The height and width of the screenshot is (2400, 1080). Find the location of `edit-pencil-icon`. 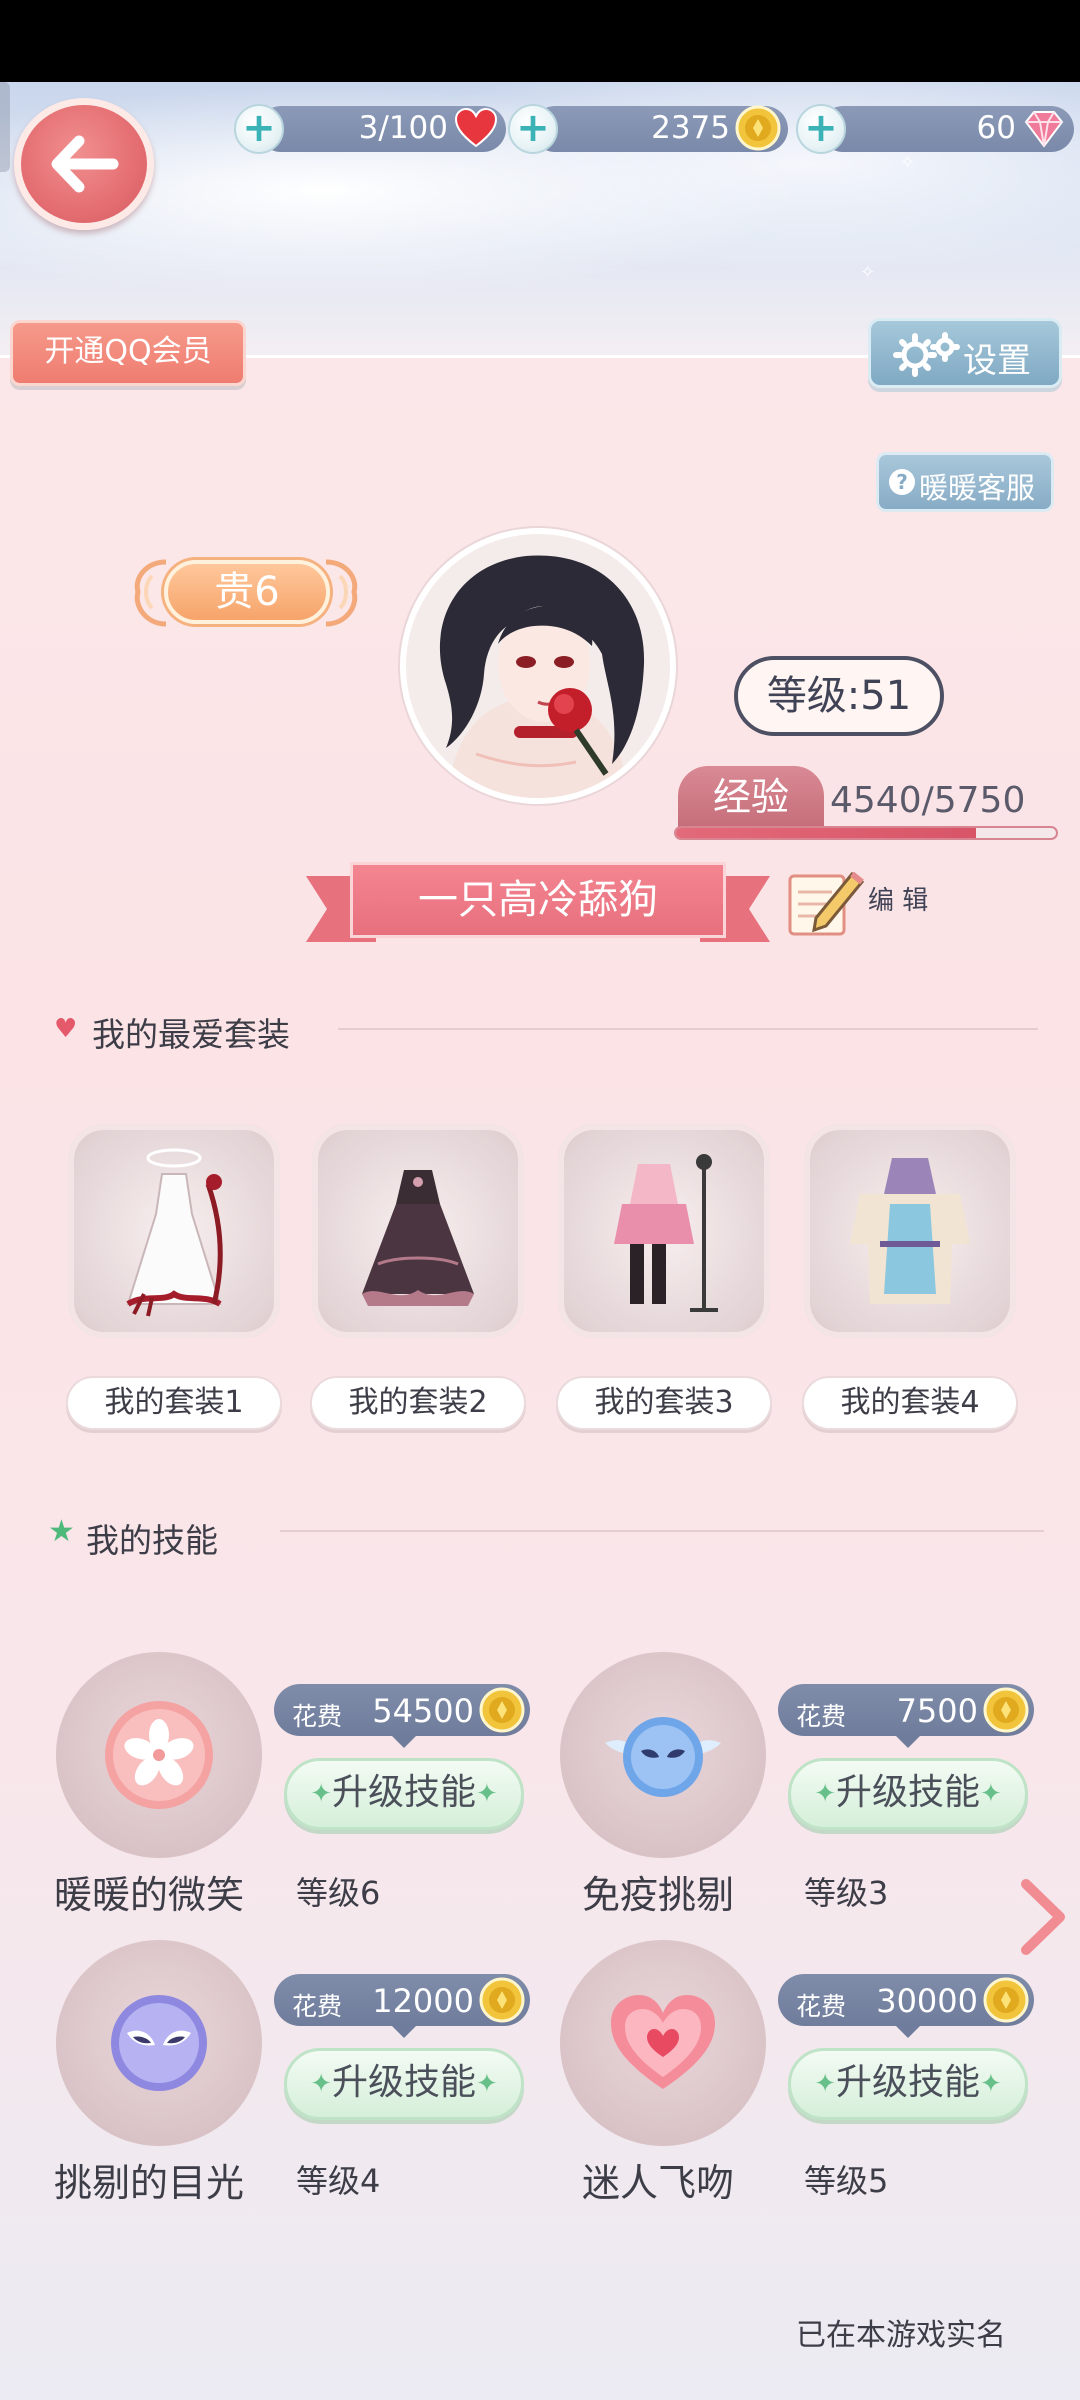

edit-pencil-icon is located at coordinates (826, 902).